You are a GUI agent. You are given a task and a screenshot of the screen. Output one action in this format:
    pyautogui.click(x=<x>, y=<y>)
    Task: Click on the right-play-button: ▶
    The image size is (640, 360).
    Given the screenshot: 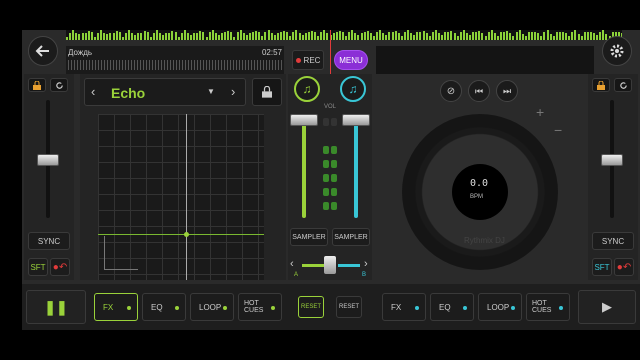 What is the action you would take?
    pyautogui.click(x=607, y=307)
    